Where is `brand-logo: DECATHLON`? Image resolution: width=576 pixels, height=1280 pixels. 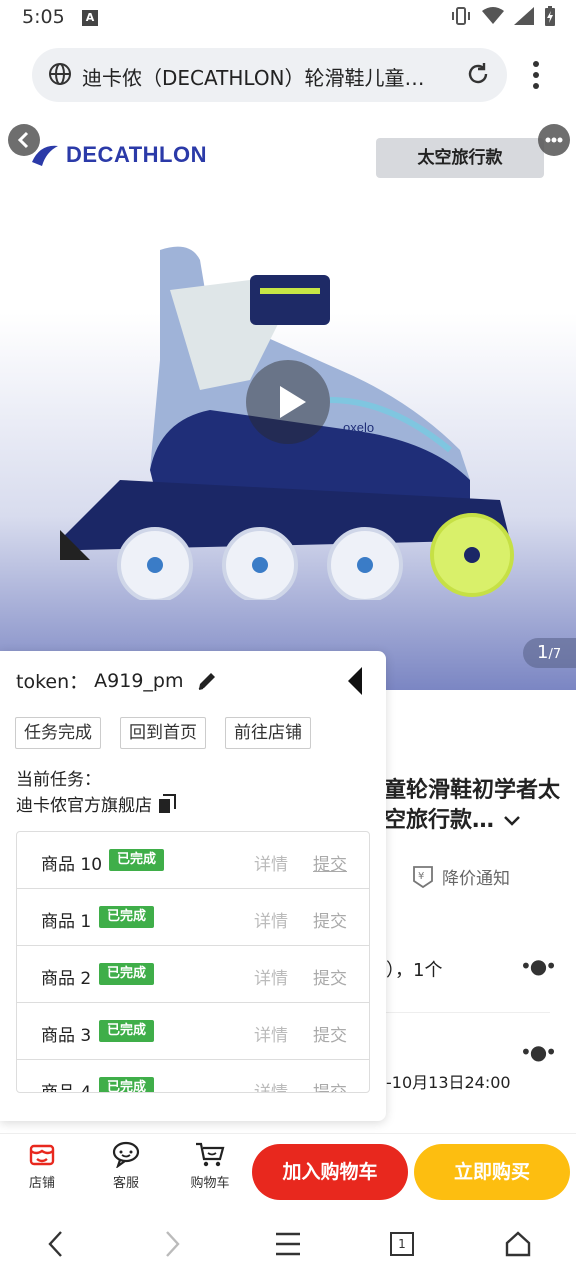 brand-logo: DECATHLON is located at coordinates (118, 155).